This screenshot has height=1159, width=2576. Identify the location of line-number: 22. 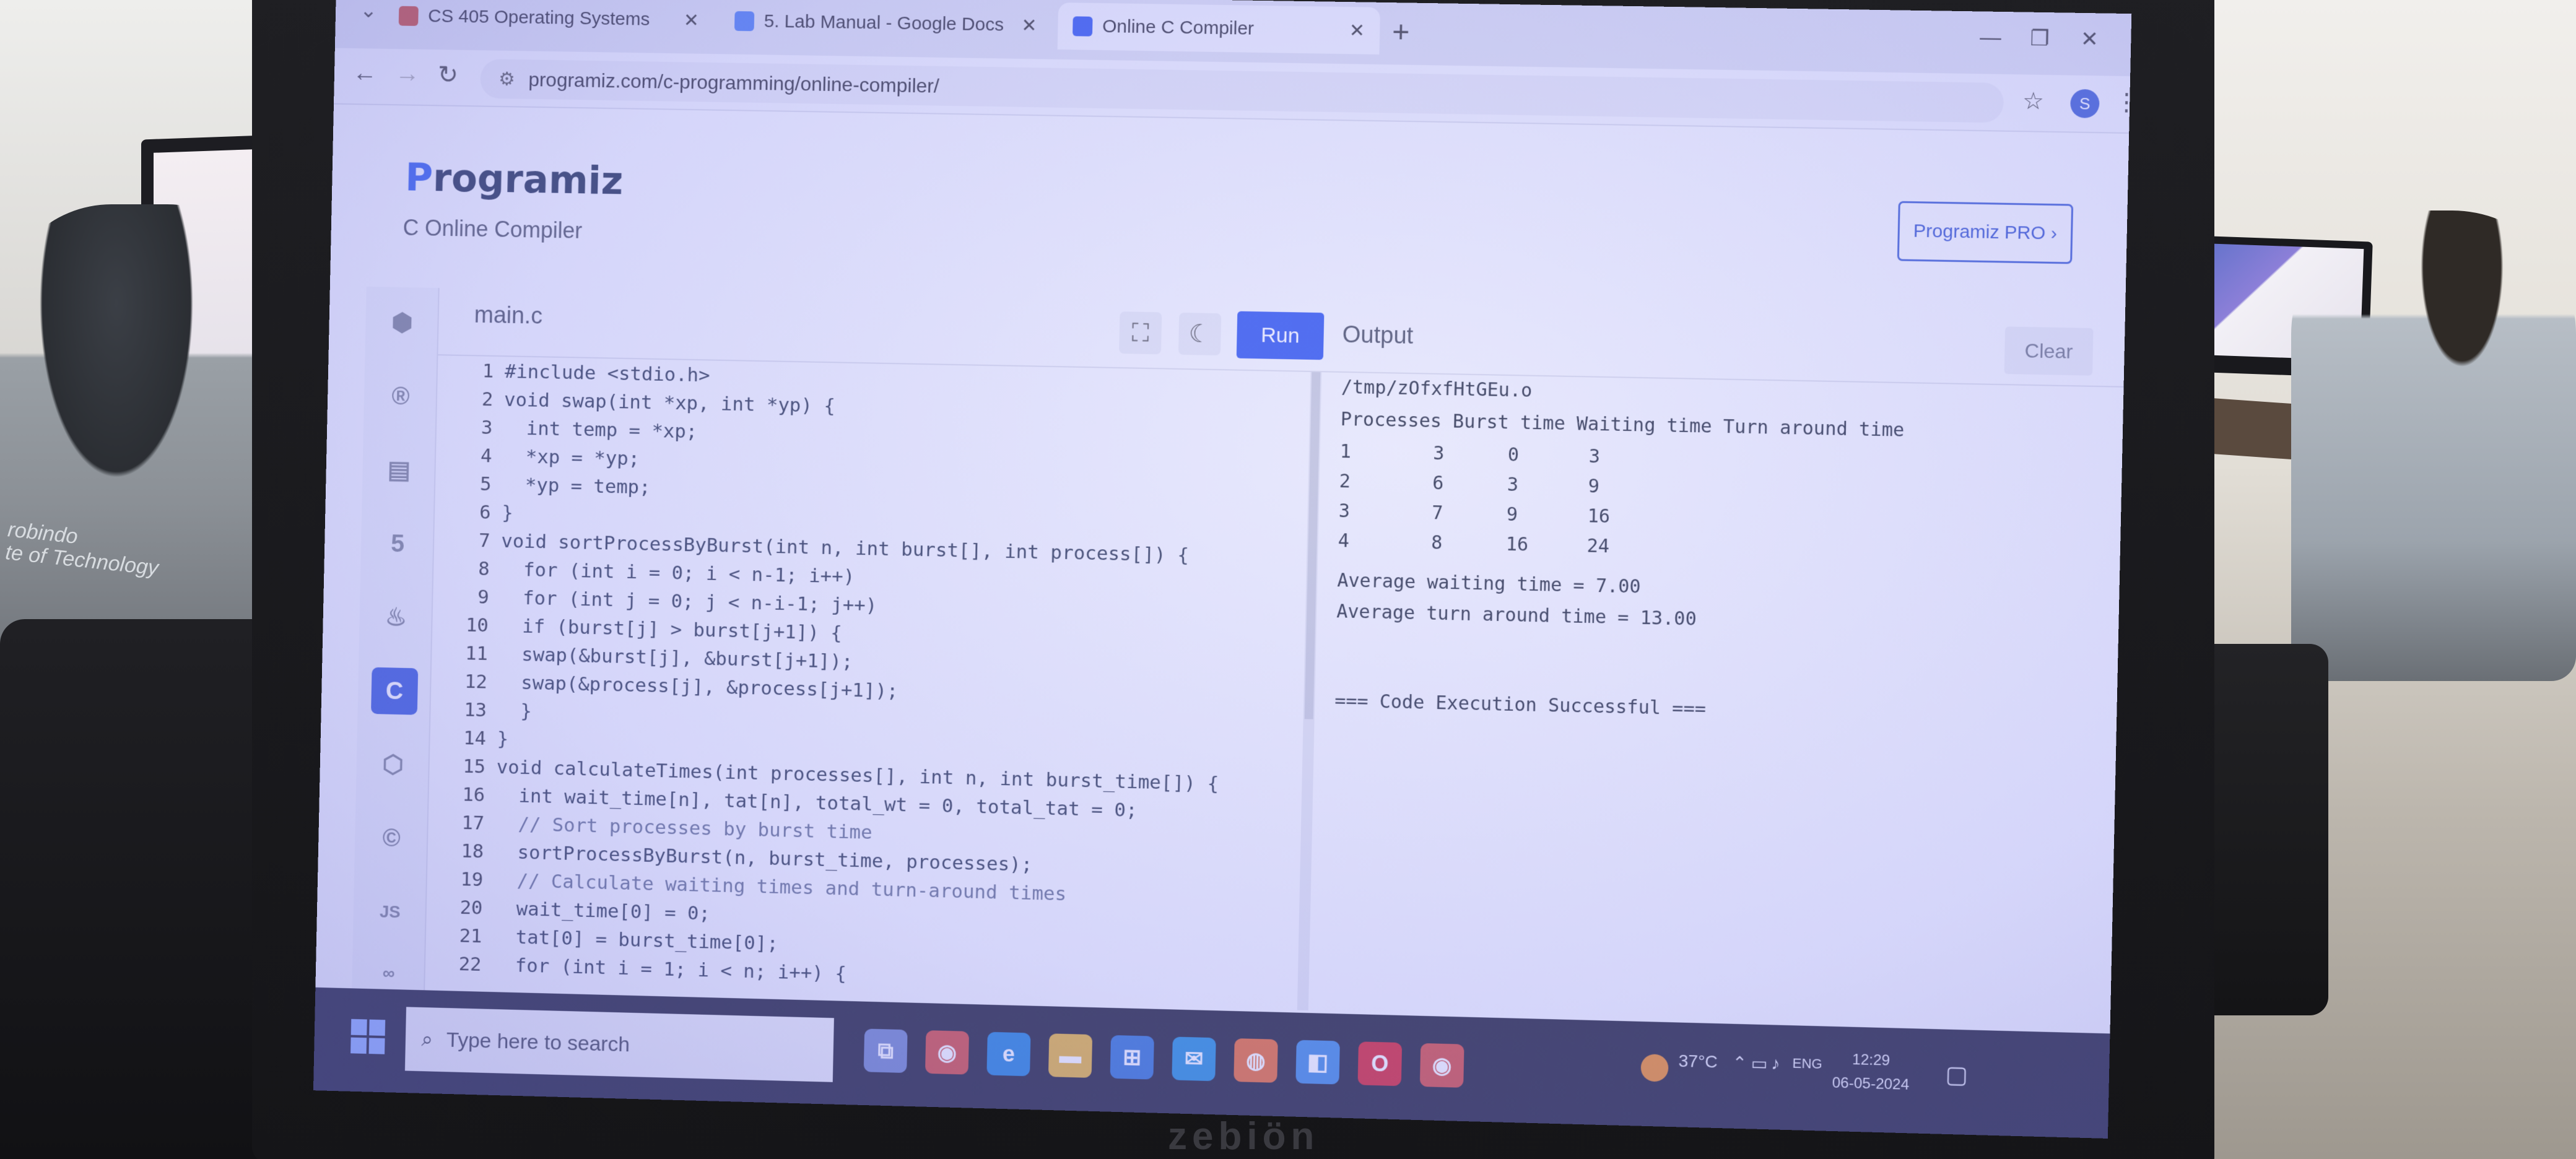
(470, 964).